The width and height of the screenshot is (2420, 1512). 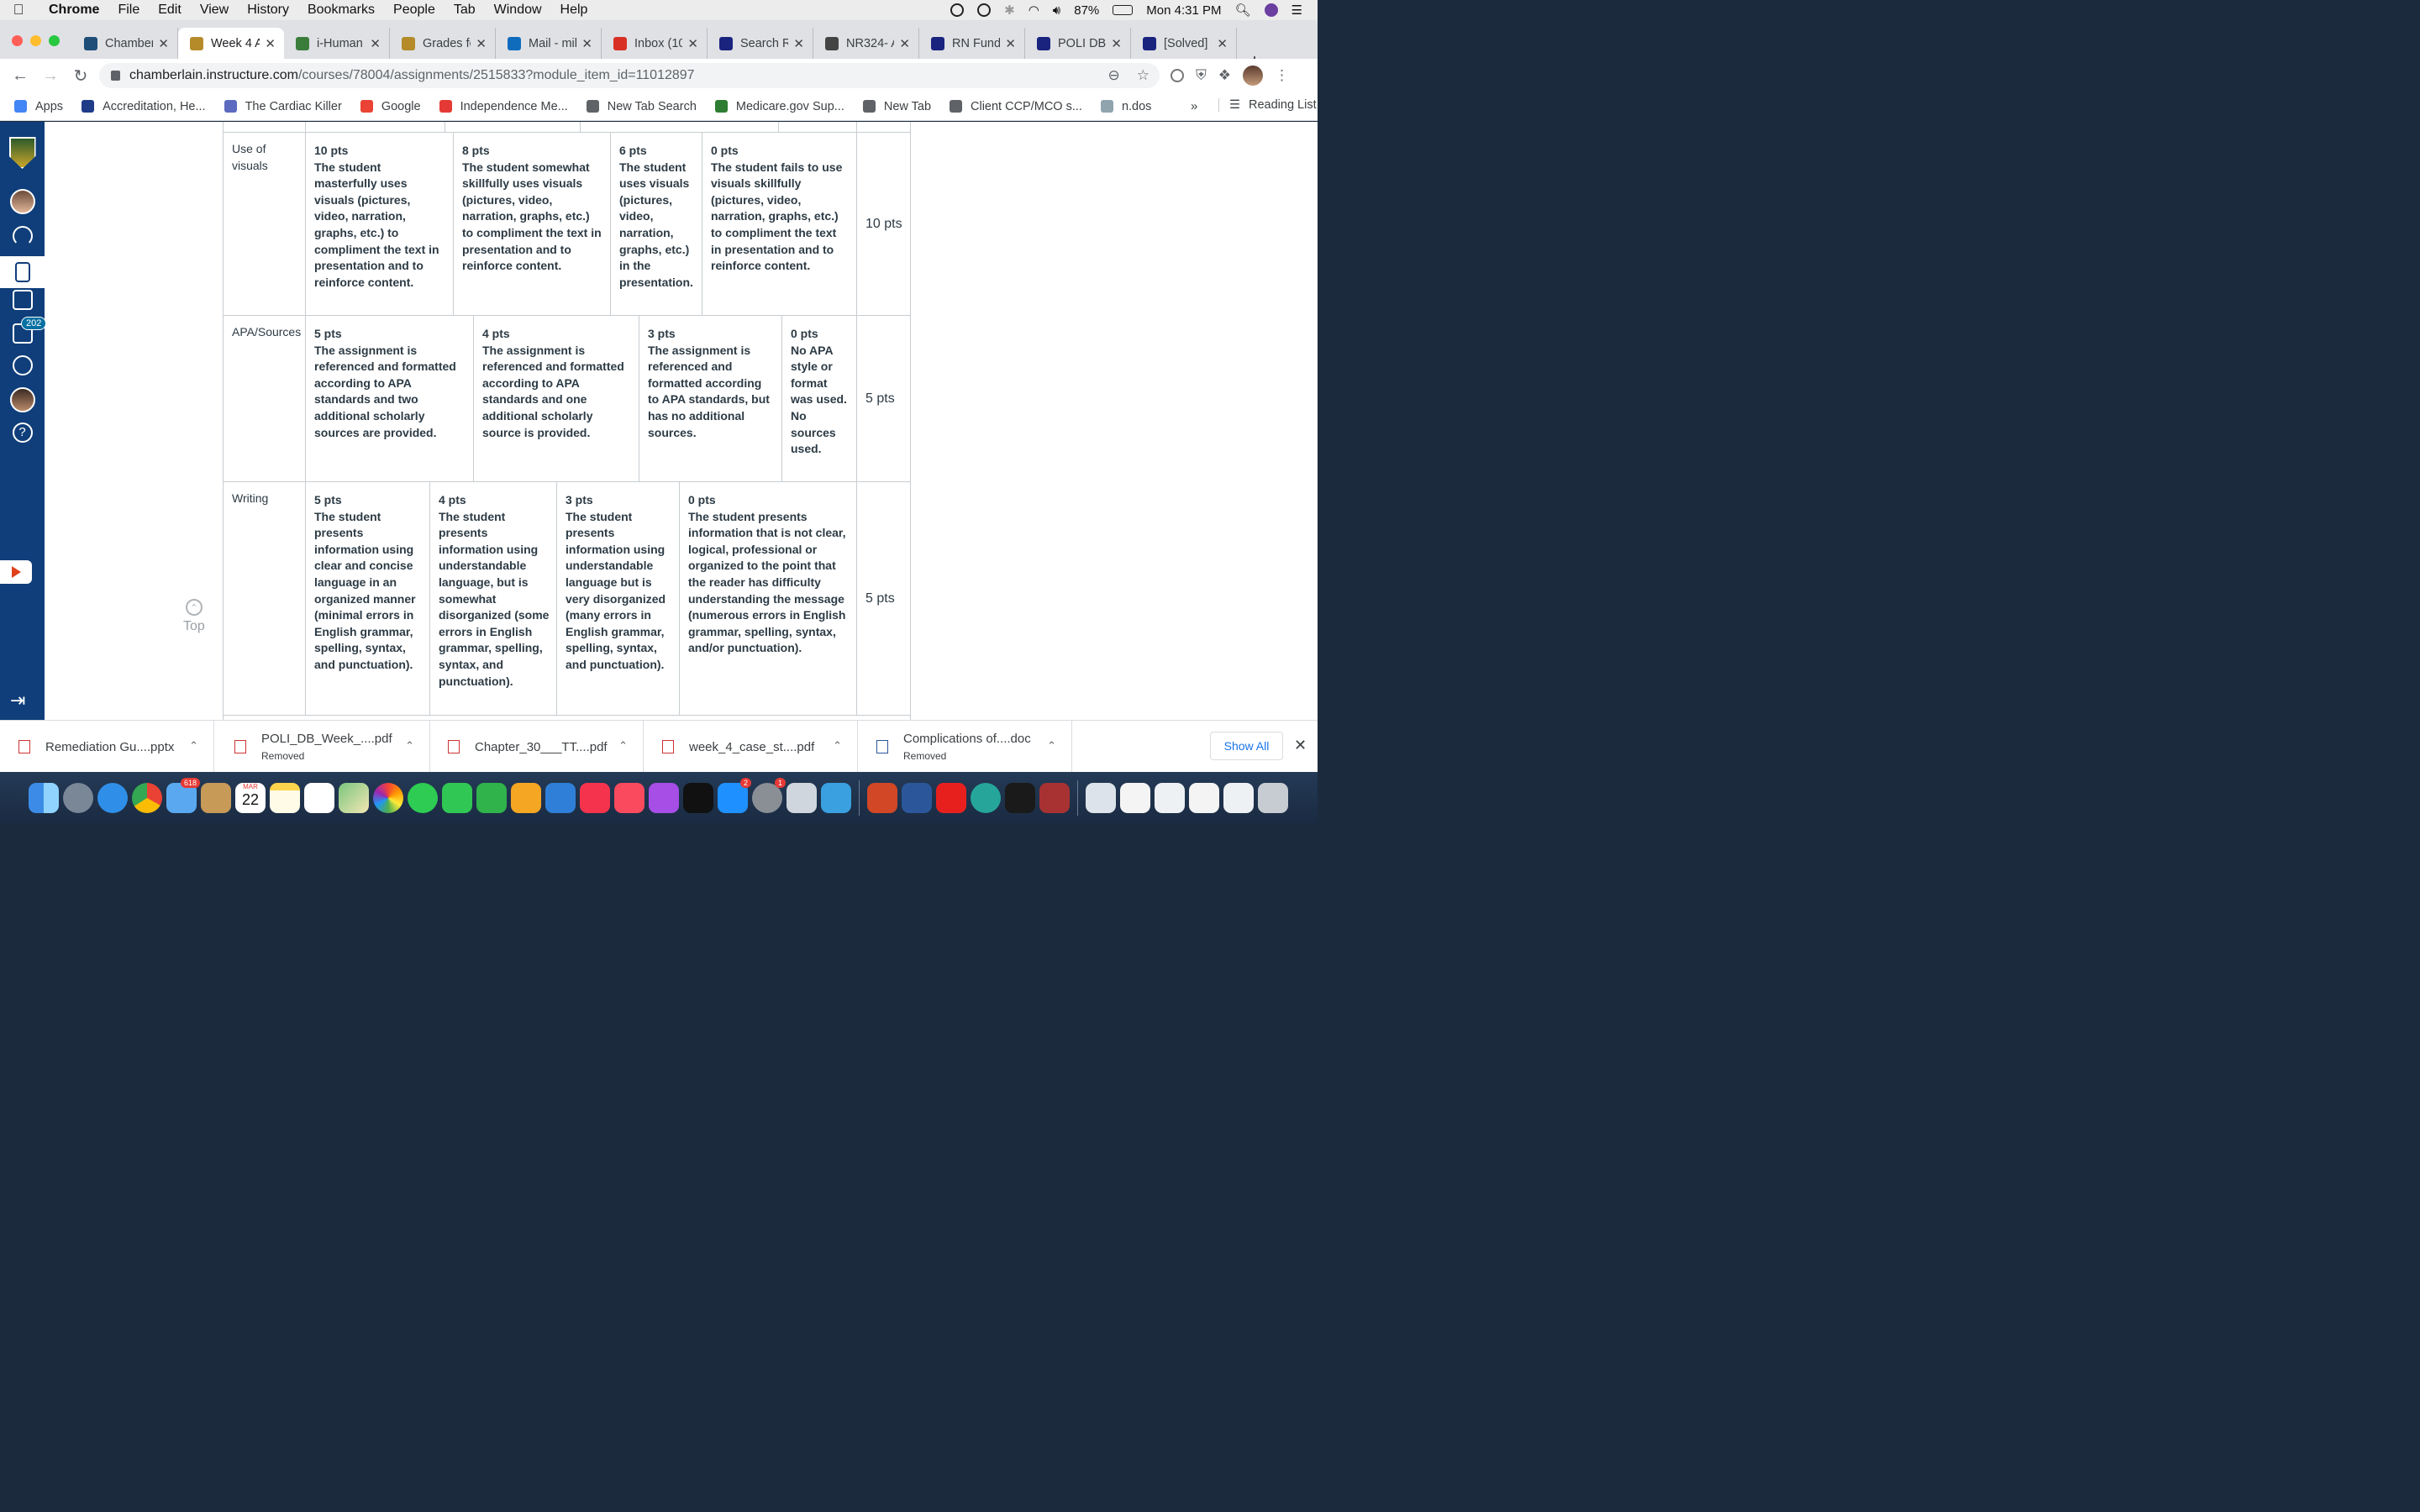 I want to click on menu-help: Help, so click(x=574, y=10).